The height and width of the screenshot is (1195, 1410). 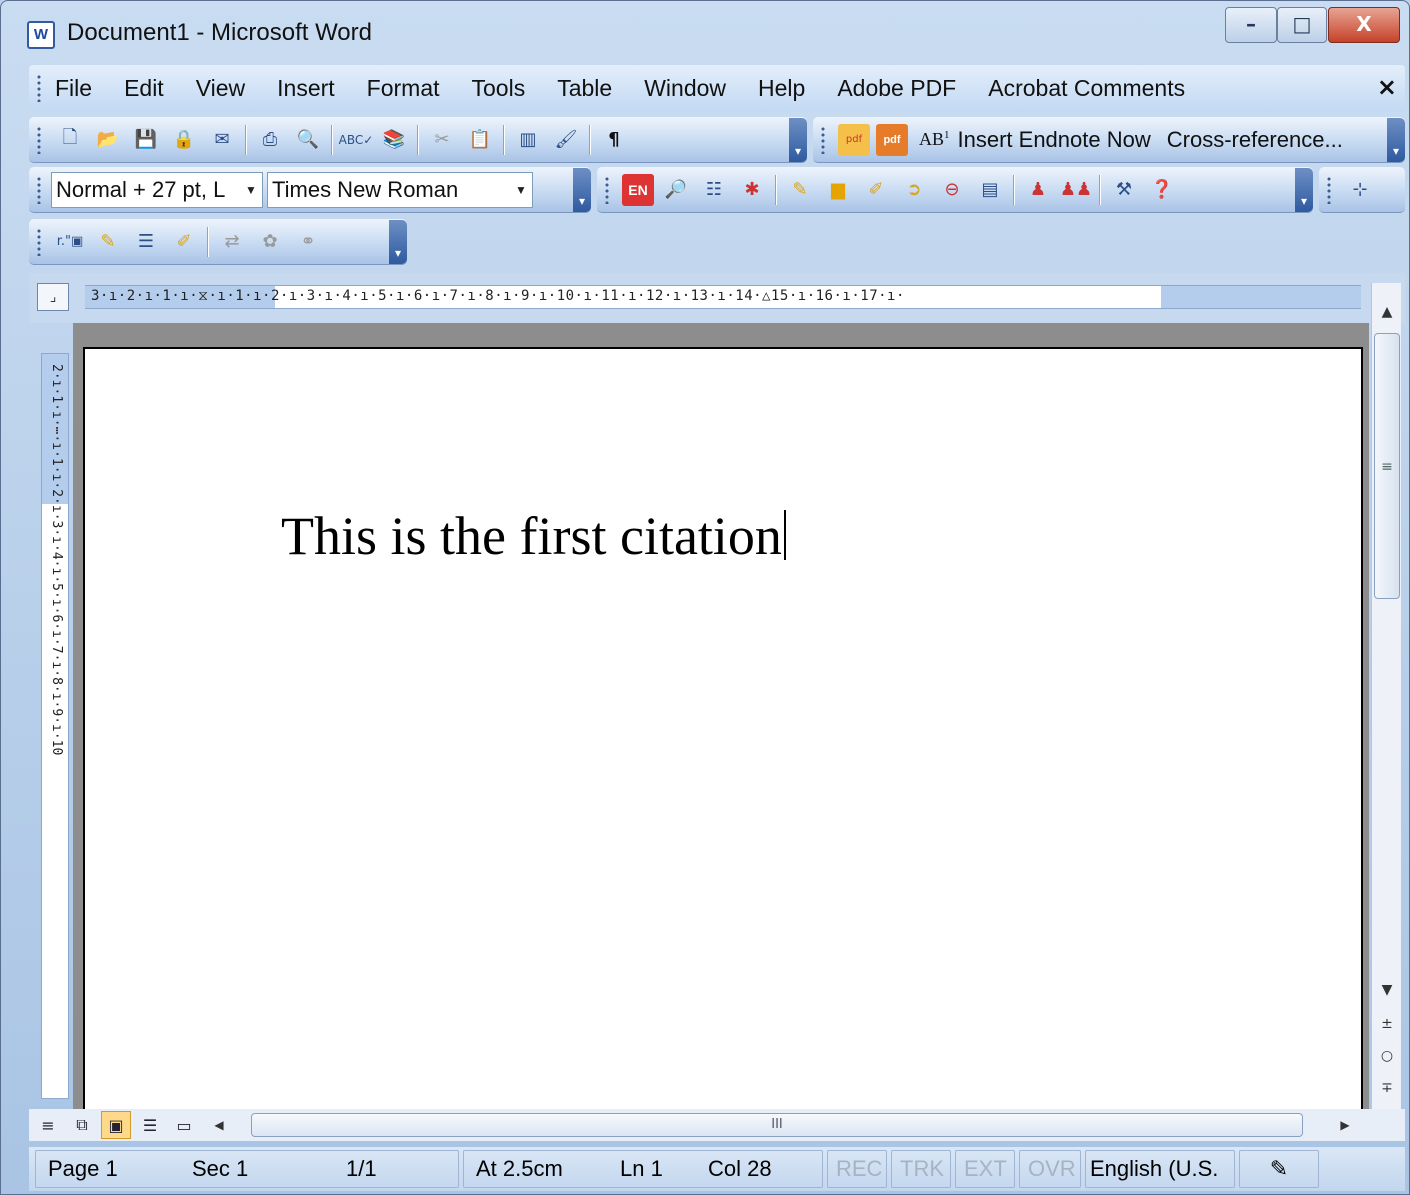 I want to click on pdf-email-icon: pdf, so click(x=892, y=139).